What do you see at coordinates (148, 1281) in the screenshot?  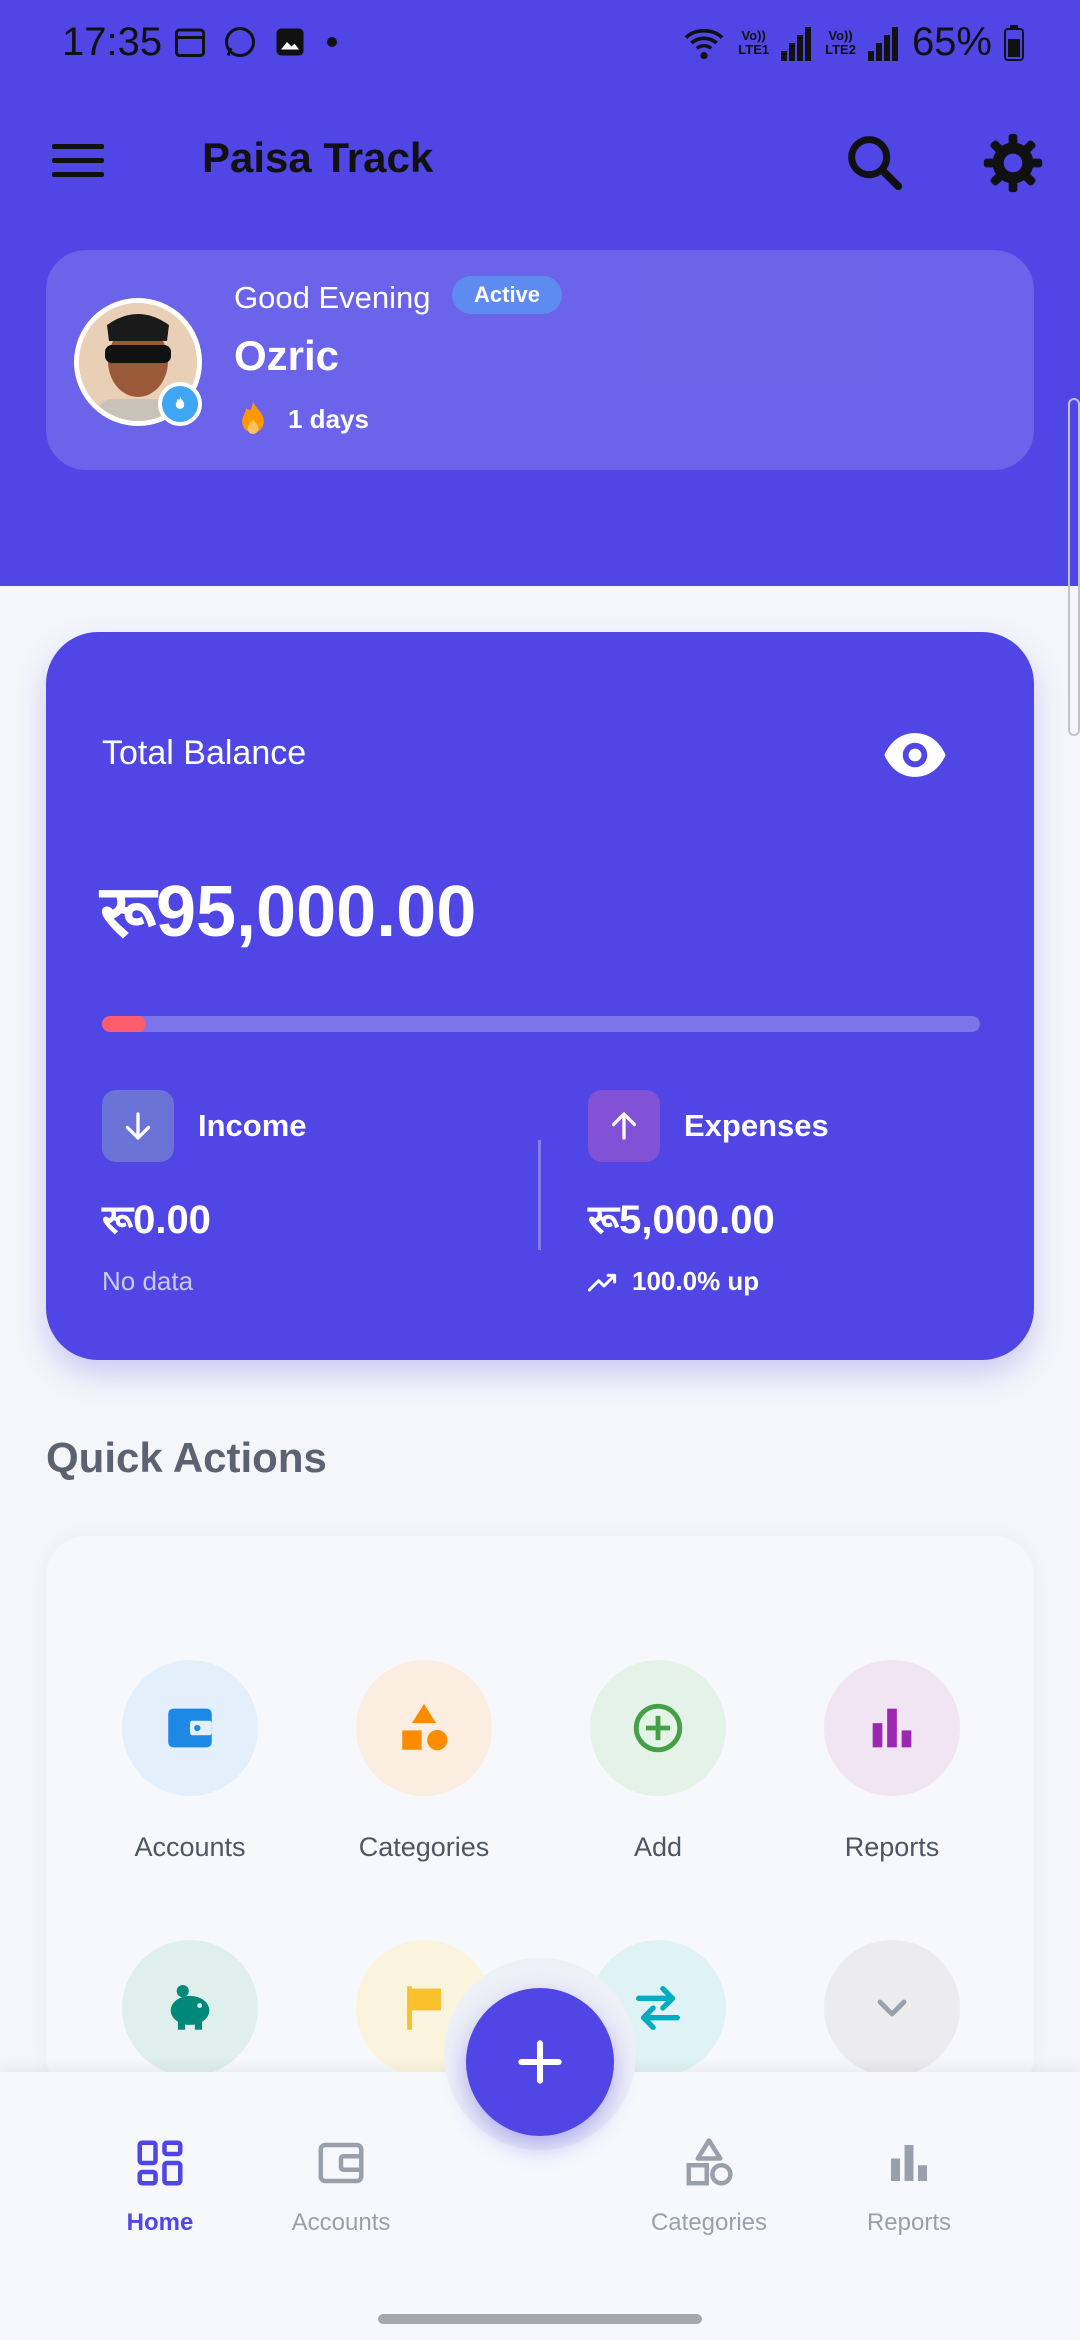 I see `income-sub: No data` at bounding box center [148, 1281].